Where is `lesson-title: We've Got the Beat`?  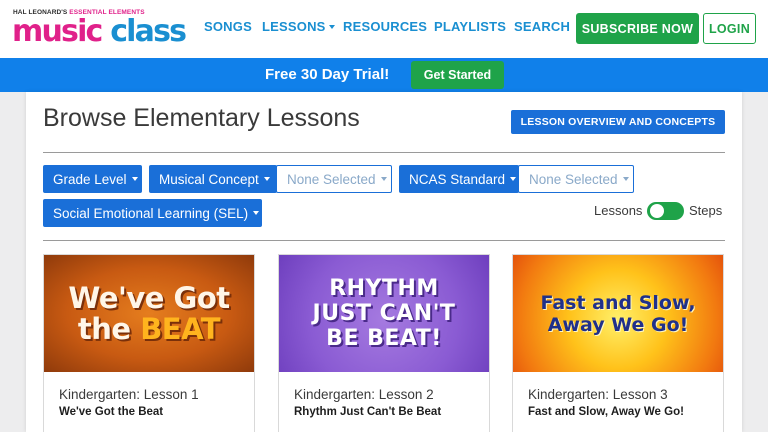 lesson-title: We've Got the Beat is located at coordinates (111, 412).